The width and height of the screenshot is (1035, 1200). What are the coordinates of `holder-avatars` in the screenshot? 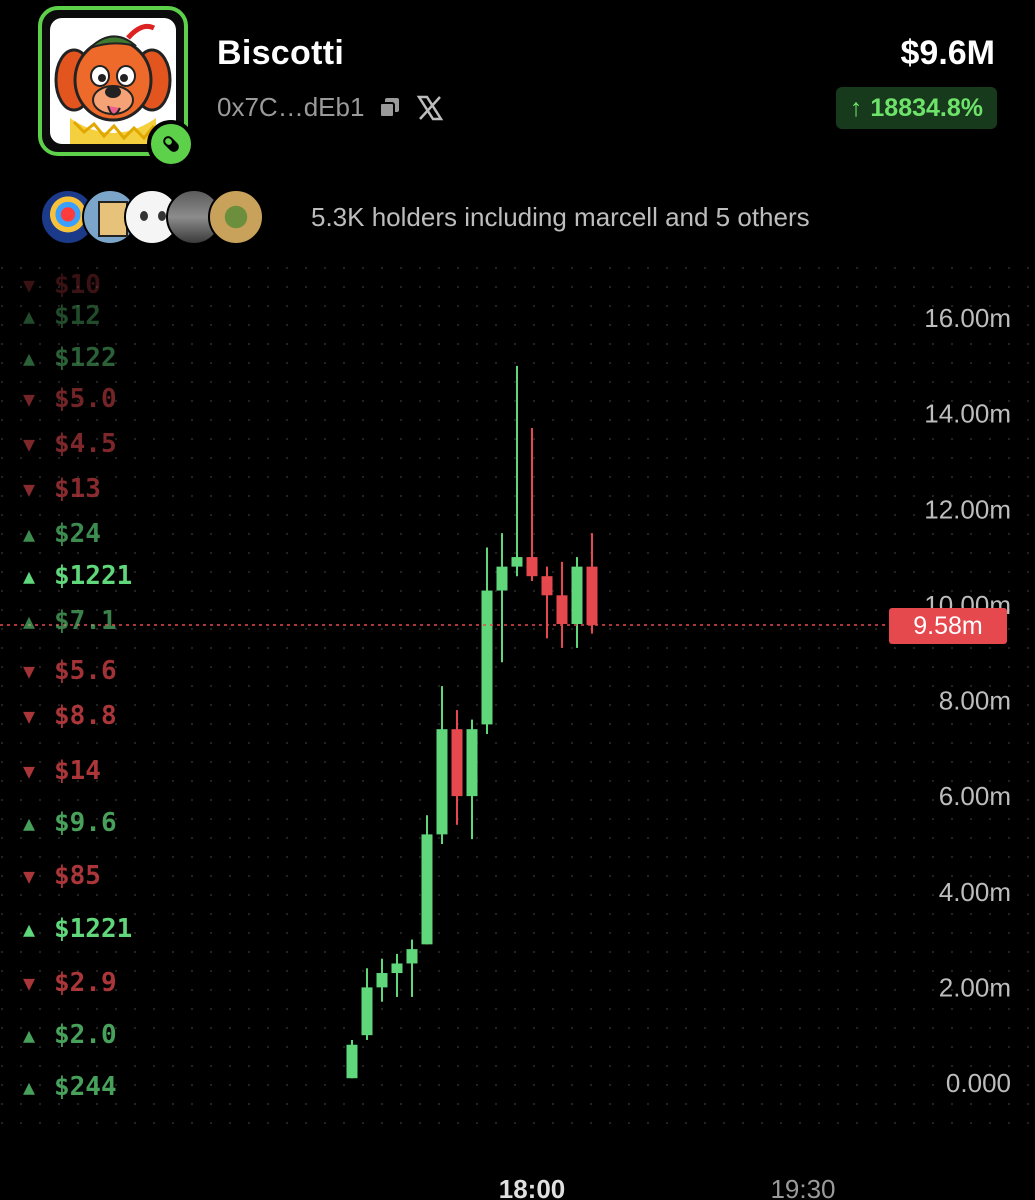 It's located at (152, 217).